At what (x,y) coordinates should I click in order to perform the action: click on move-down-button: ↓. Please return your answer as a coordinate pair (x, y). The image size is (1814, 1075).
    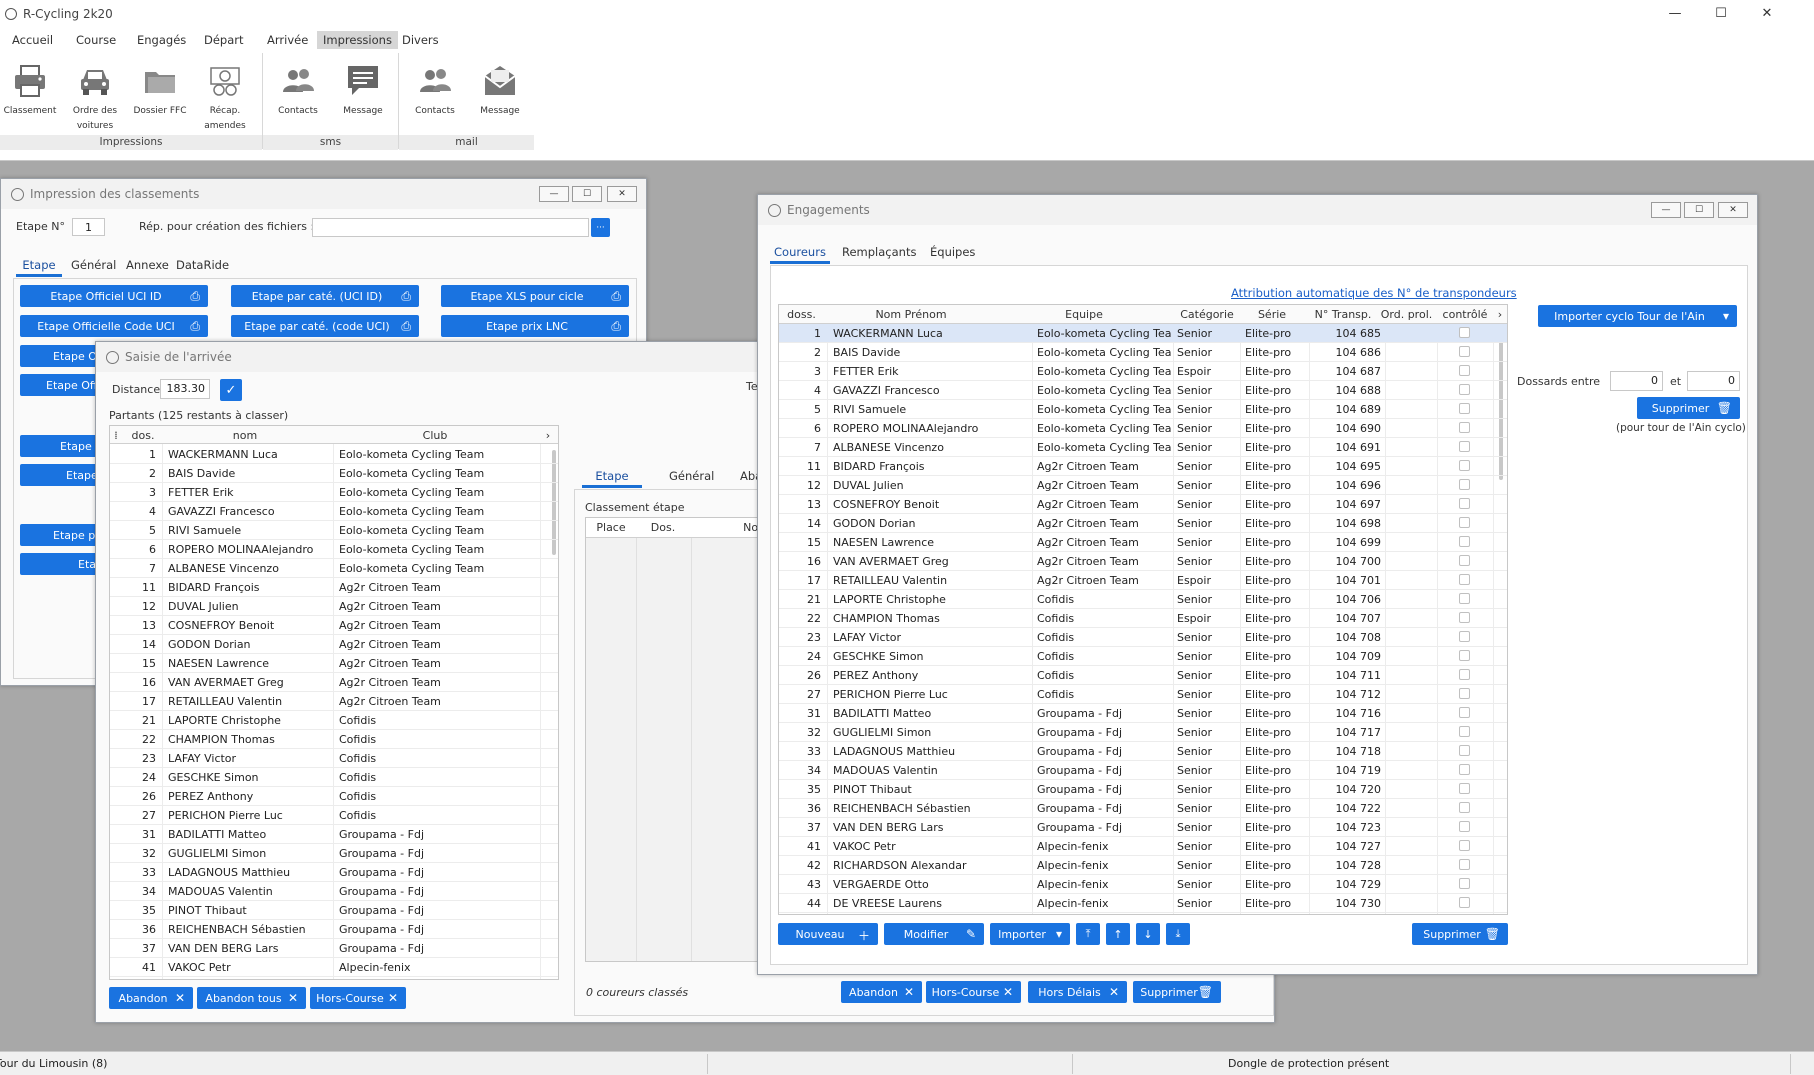
    Looking at the image, I should click on (1148, 934).